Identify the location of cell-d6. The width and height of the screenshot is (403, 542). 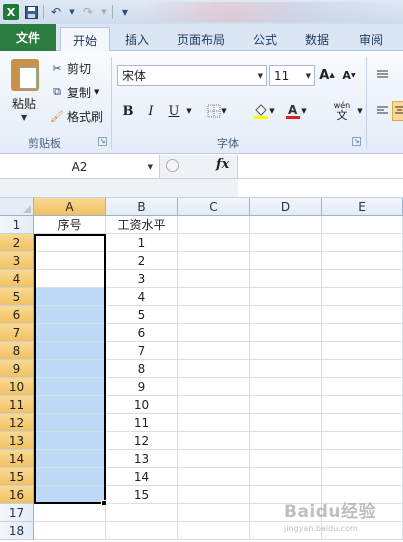
(286, 315).